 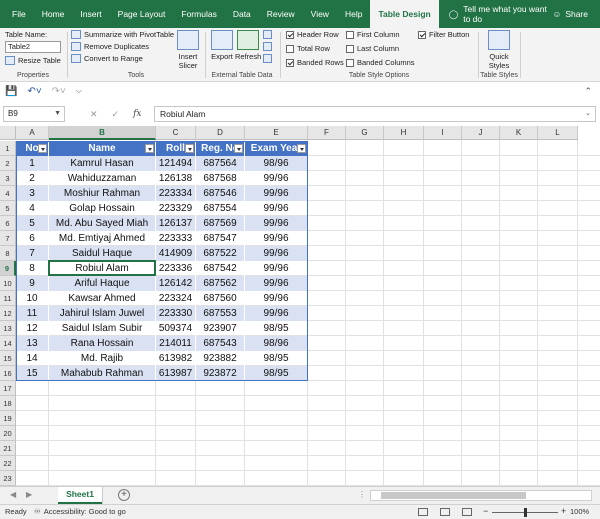 What do you see at coordinates (33, 60) in the screenshot?
I see `resize-table-button: Resize Table` at bounding box center [33, 60].